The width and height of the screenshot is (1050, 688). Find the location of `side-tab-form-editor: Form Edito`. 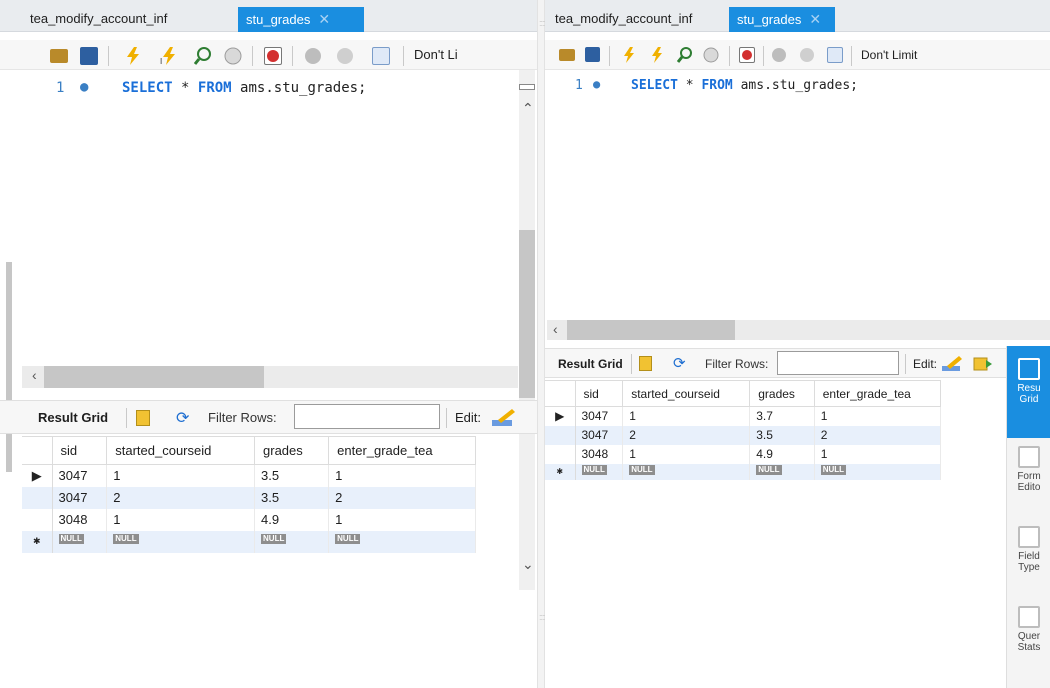

side-tab-form-editor: Form Edito is located at coordinates (1028, 479).